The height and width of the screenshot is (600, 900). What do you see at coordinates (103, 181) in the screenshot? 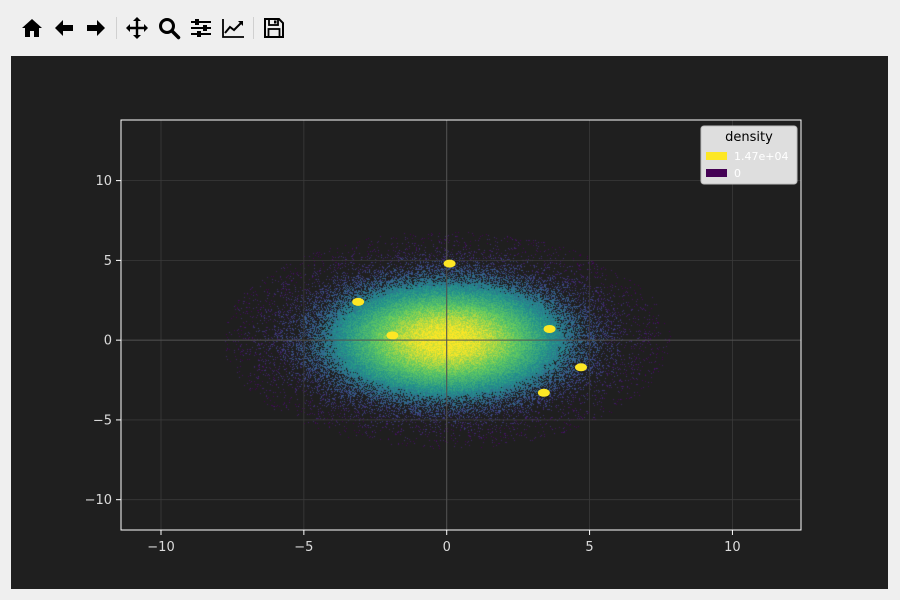
I see `y-tick-label: 10` at bounding box center [103, 181].